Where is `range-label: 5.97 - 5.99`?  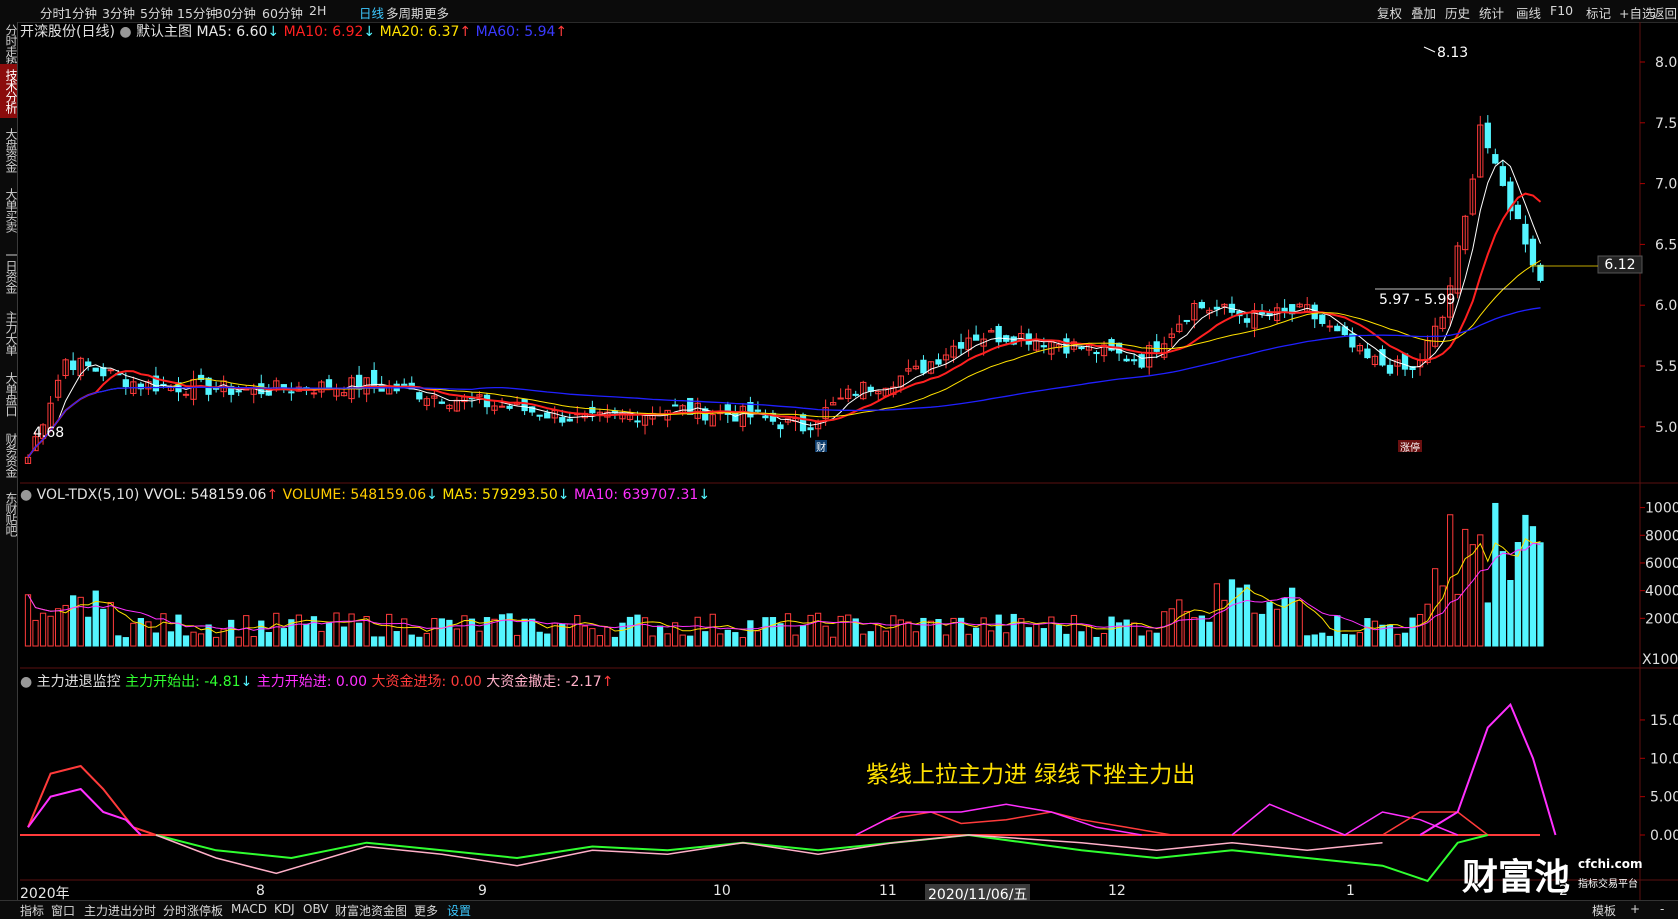
range-label: 5.97 - 5.99 is located at coordinates (1417, 300).